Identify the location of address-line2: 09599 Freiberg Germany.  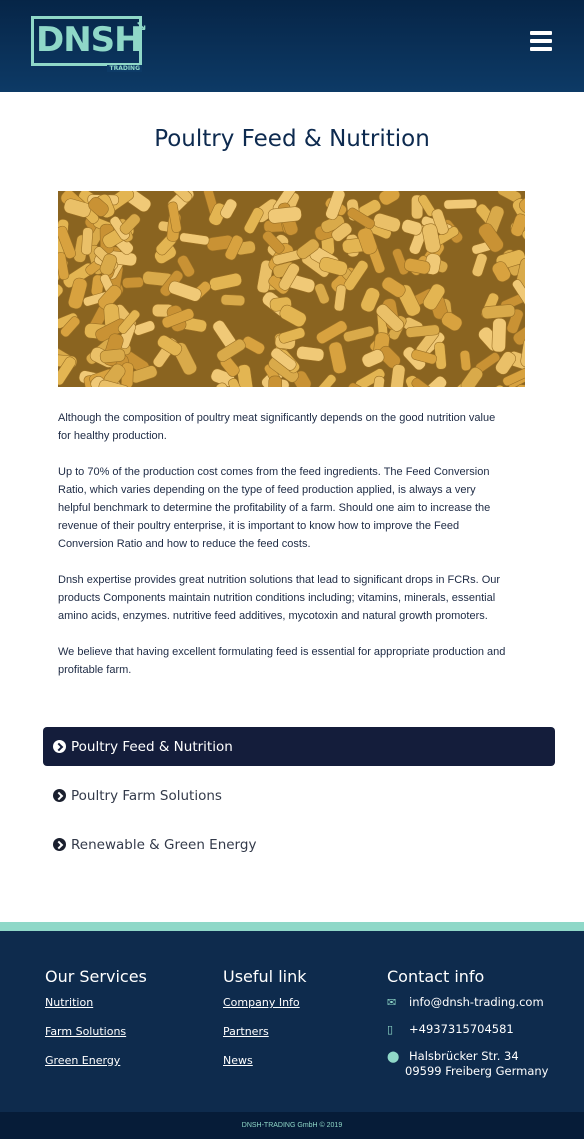
(477, 1071).